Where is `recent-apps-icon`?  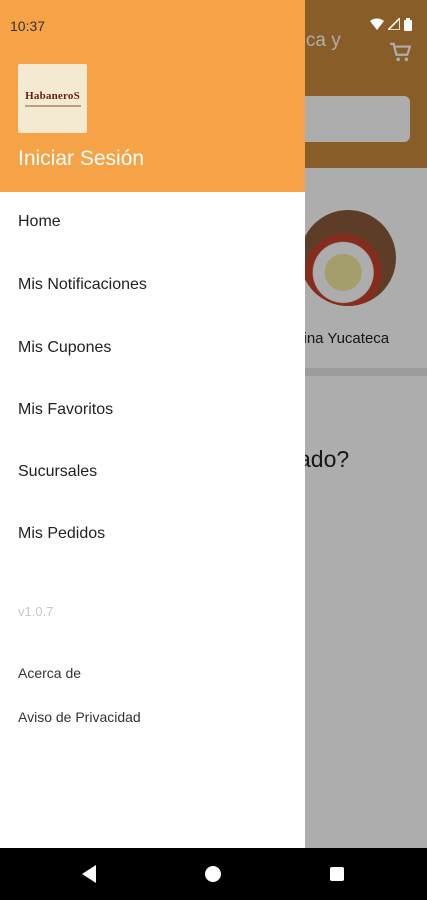 recent-apps-icon is located at coordinates (337, 874).